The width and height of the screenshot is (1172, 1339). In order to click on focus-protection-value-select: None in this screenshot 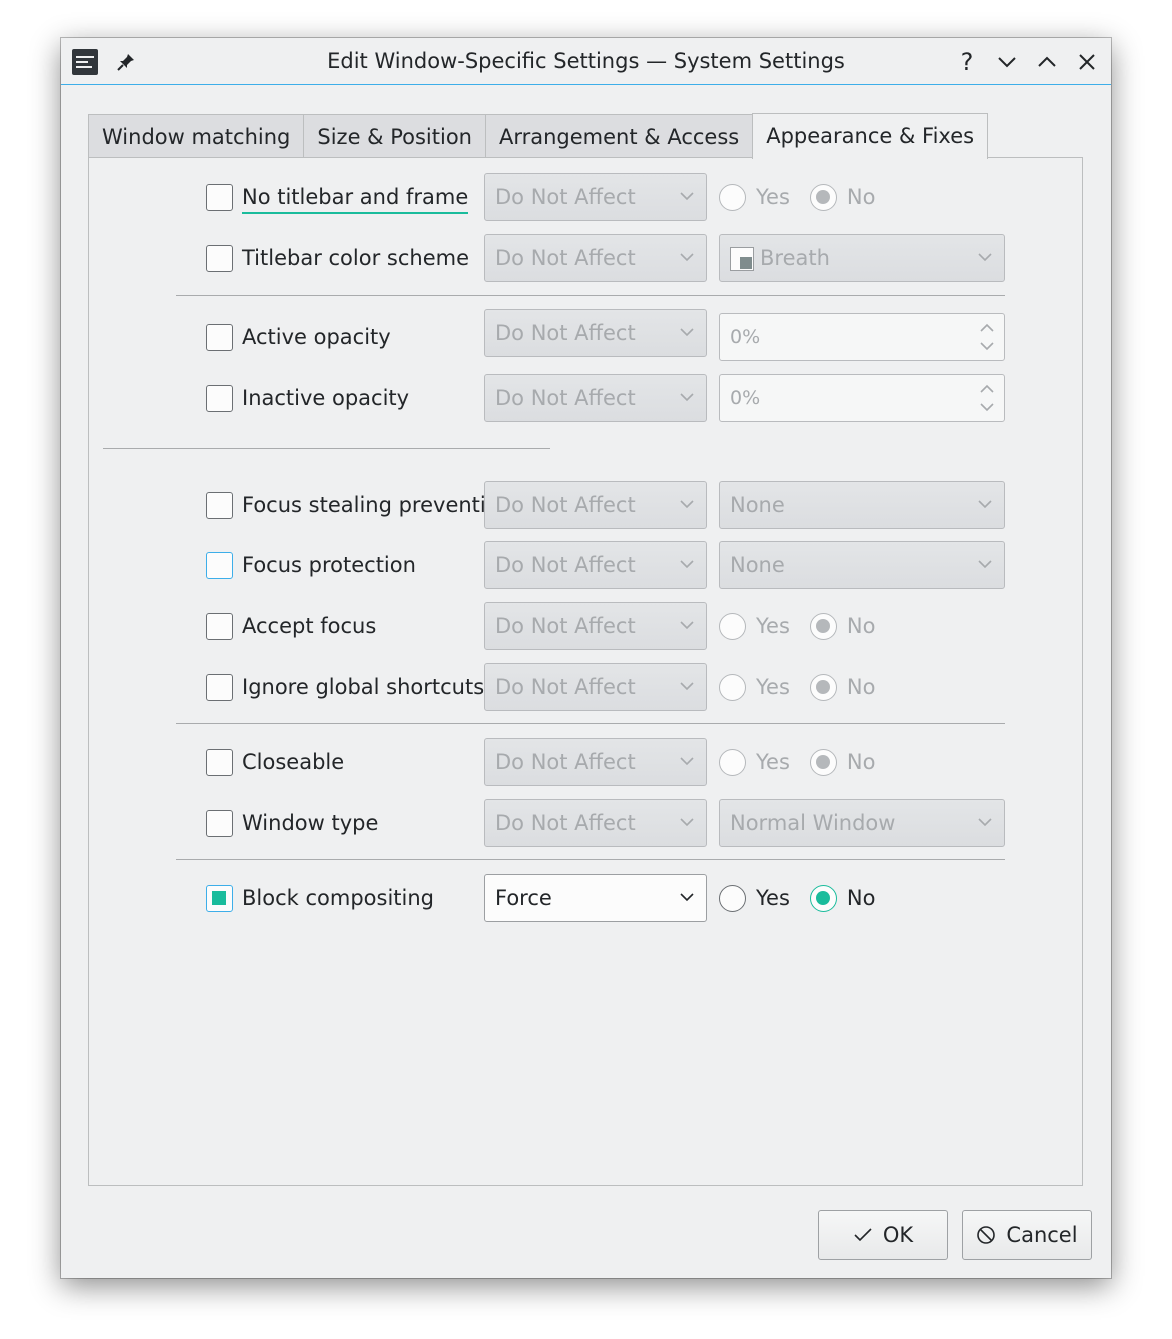, I will do `click(862, 565)`.